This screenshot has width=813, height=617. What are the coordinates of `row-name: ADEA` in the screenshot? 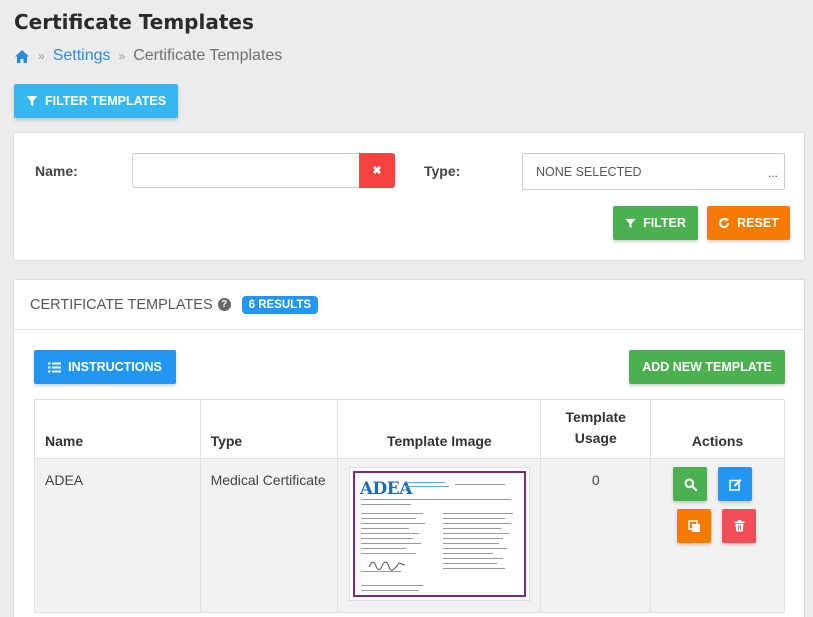 It's located at (117, 535).